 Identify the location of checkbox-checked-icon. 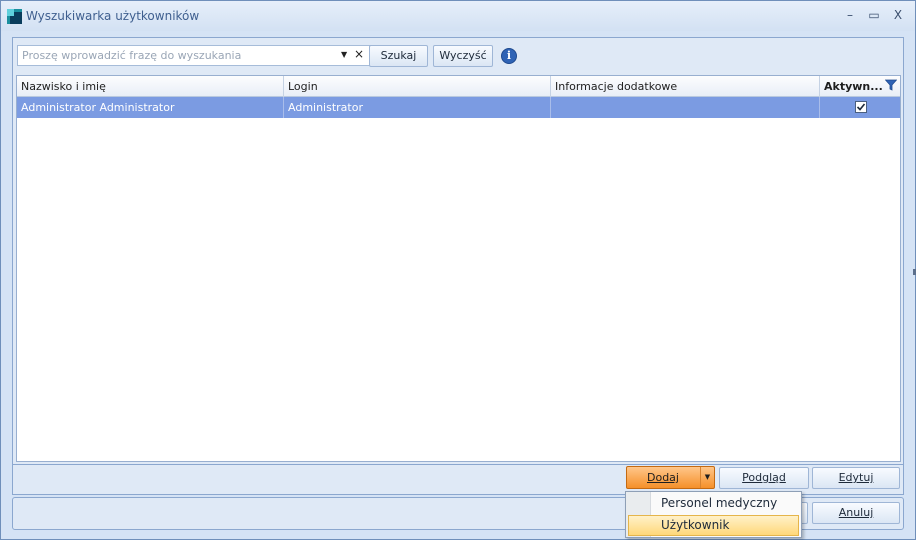
(861, 107).